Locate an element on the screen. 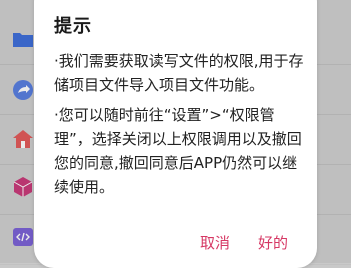 This screenshot has height=268, width=351. ok-button: 好的 is located at coordinates (273, 242).